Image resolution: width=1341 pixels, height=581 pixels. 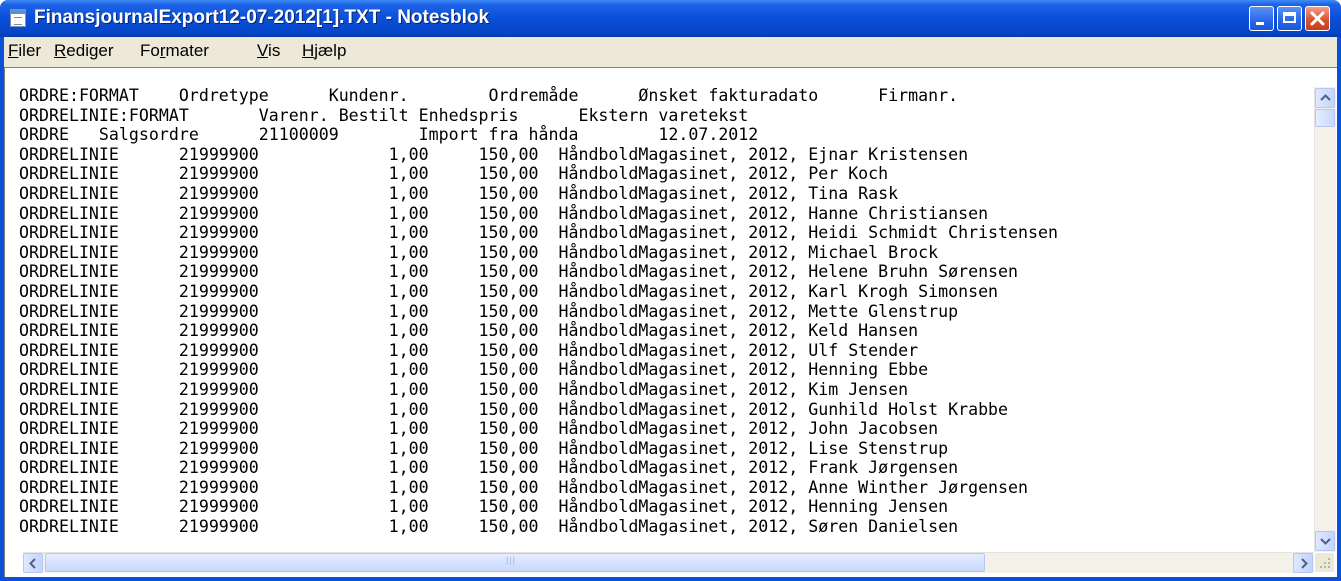 I want to click on arrow-left-icon, so click(x=32, y=563).